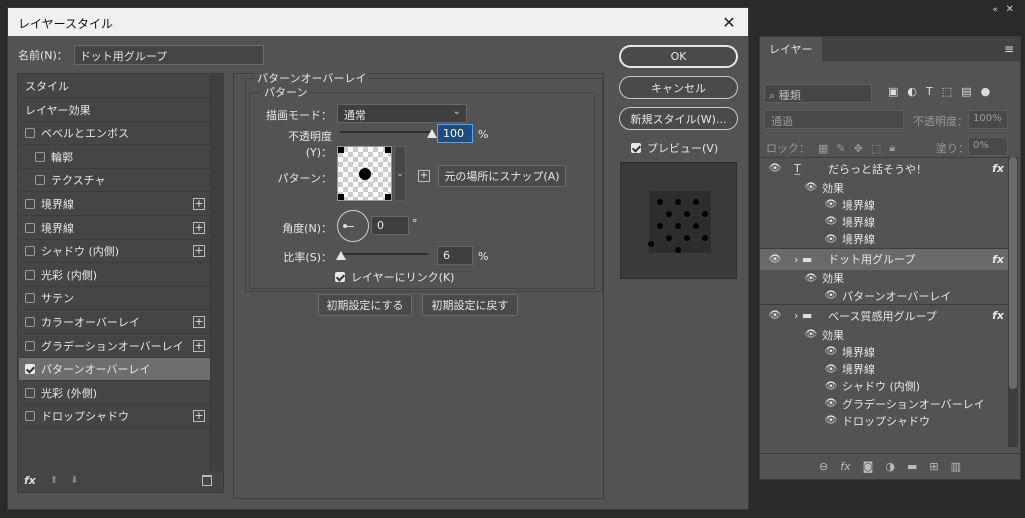 The image size is (1025, 518). What do you see at coordinates (890, 466) in the screenshot?
I see `adjustment-icon: ◑` at bounding box center [890, 466].